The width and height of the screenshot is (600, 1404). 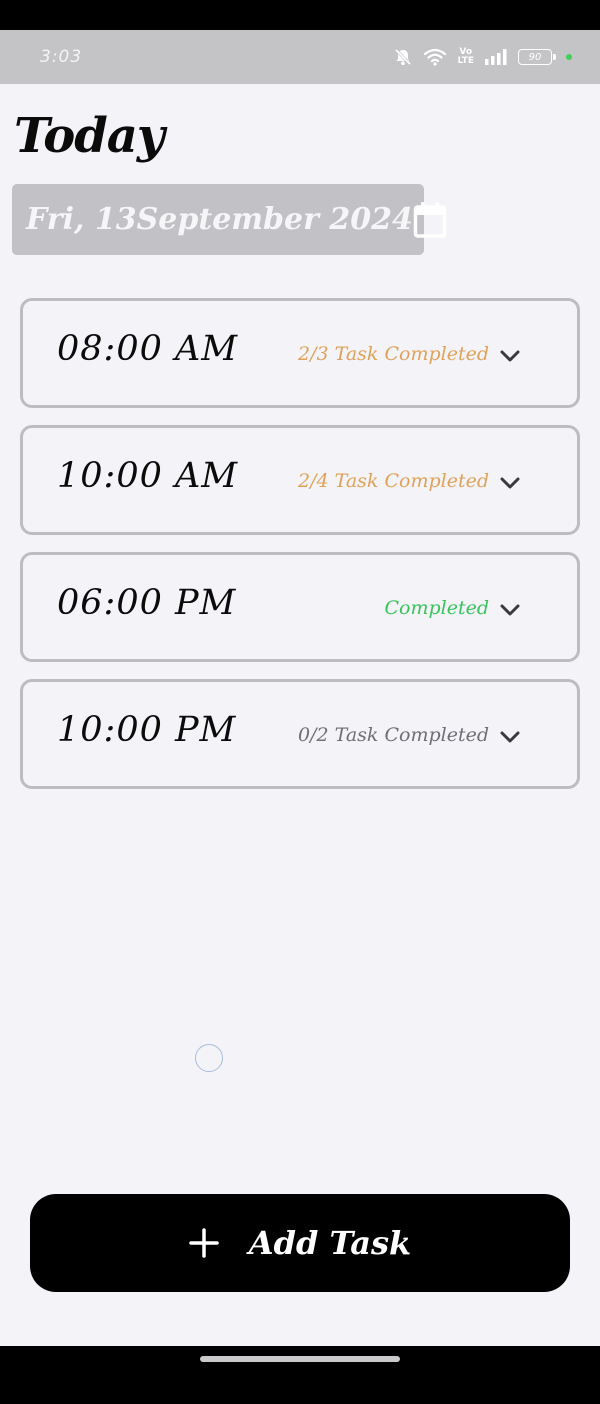 What do you see at coordinates (300, 57) in the screenshot?
I see `status-bar: 3:03 Vo LTE 90` at bounding box center [300, 57].